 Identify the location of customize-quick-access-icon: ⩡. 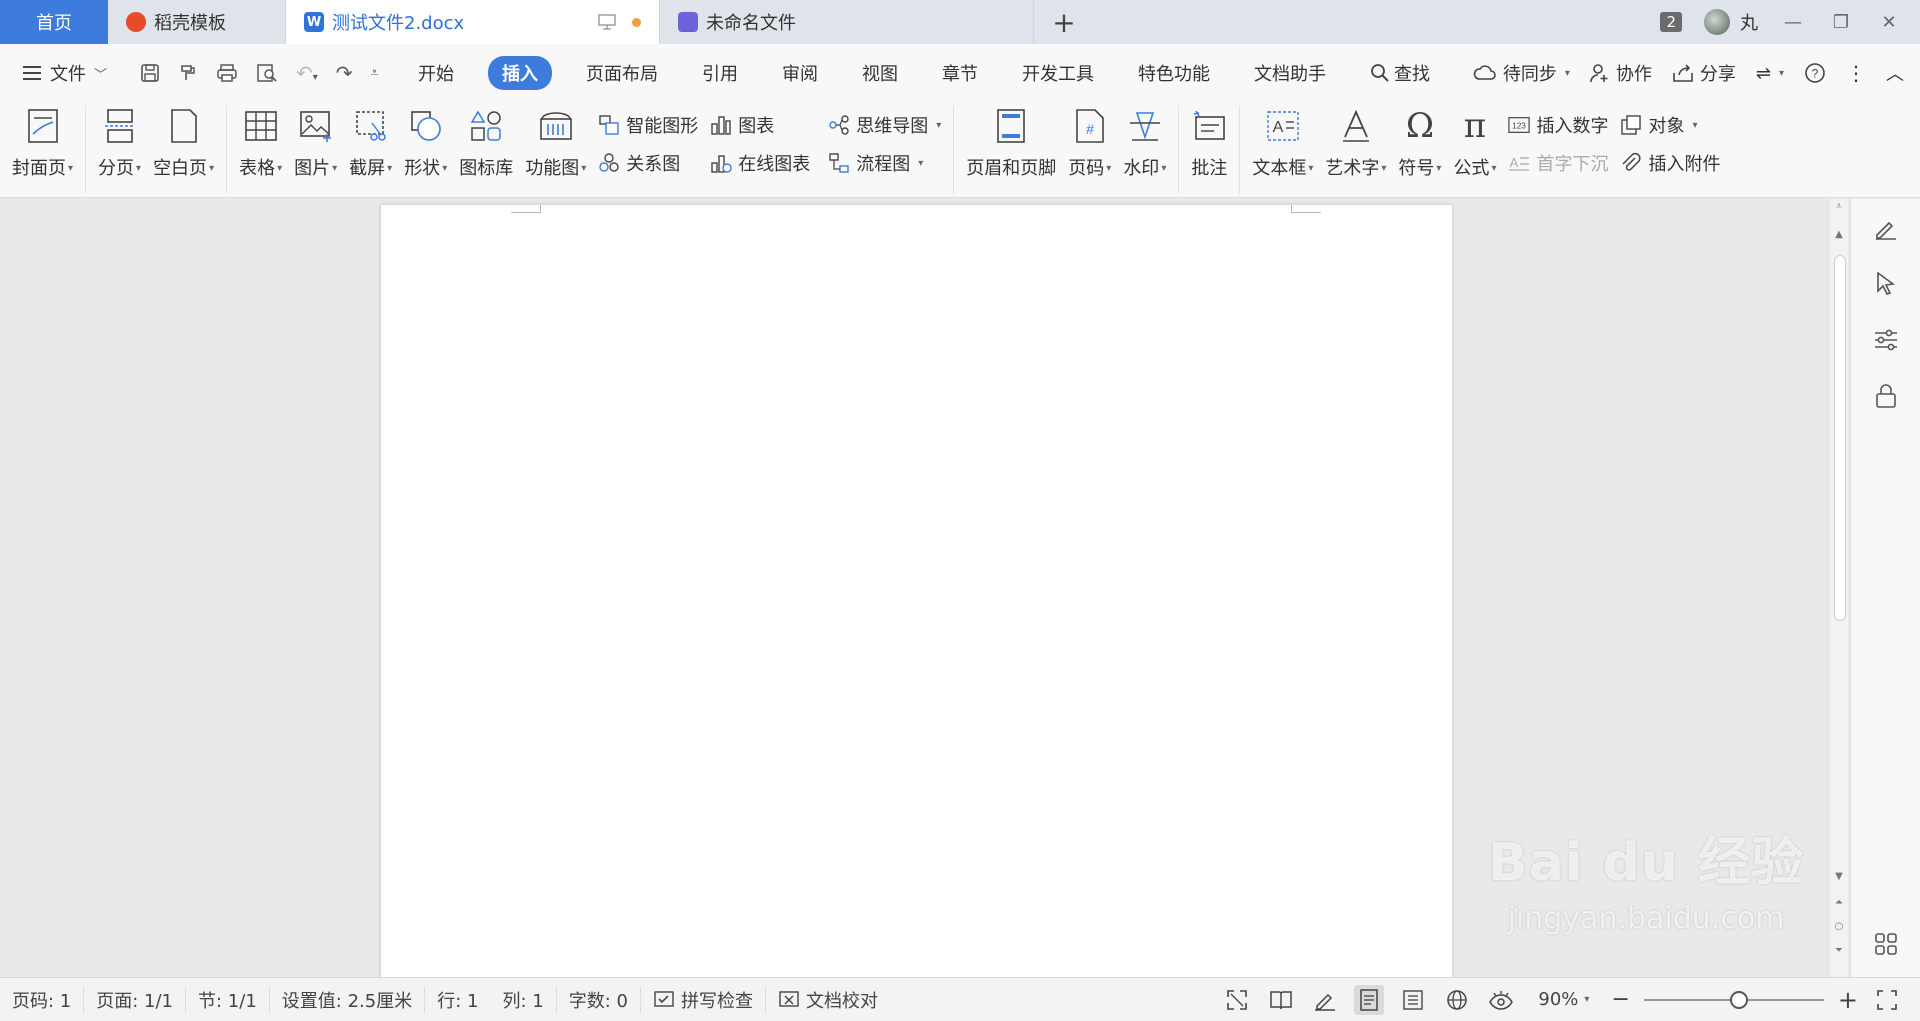
(375, 73).